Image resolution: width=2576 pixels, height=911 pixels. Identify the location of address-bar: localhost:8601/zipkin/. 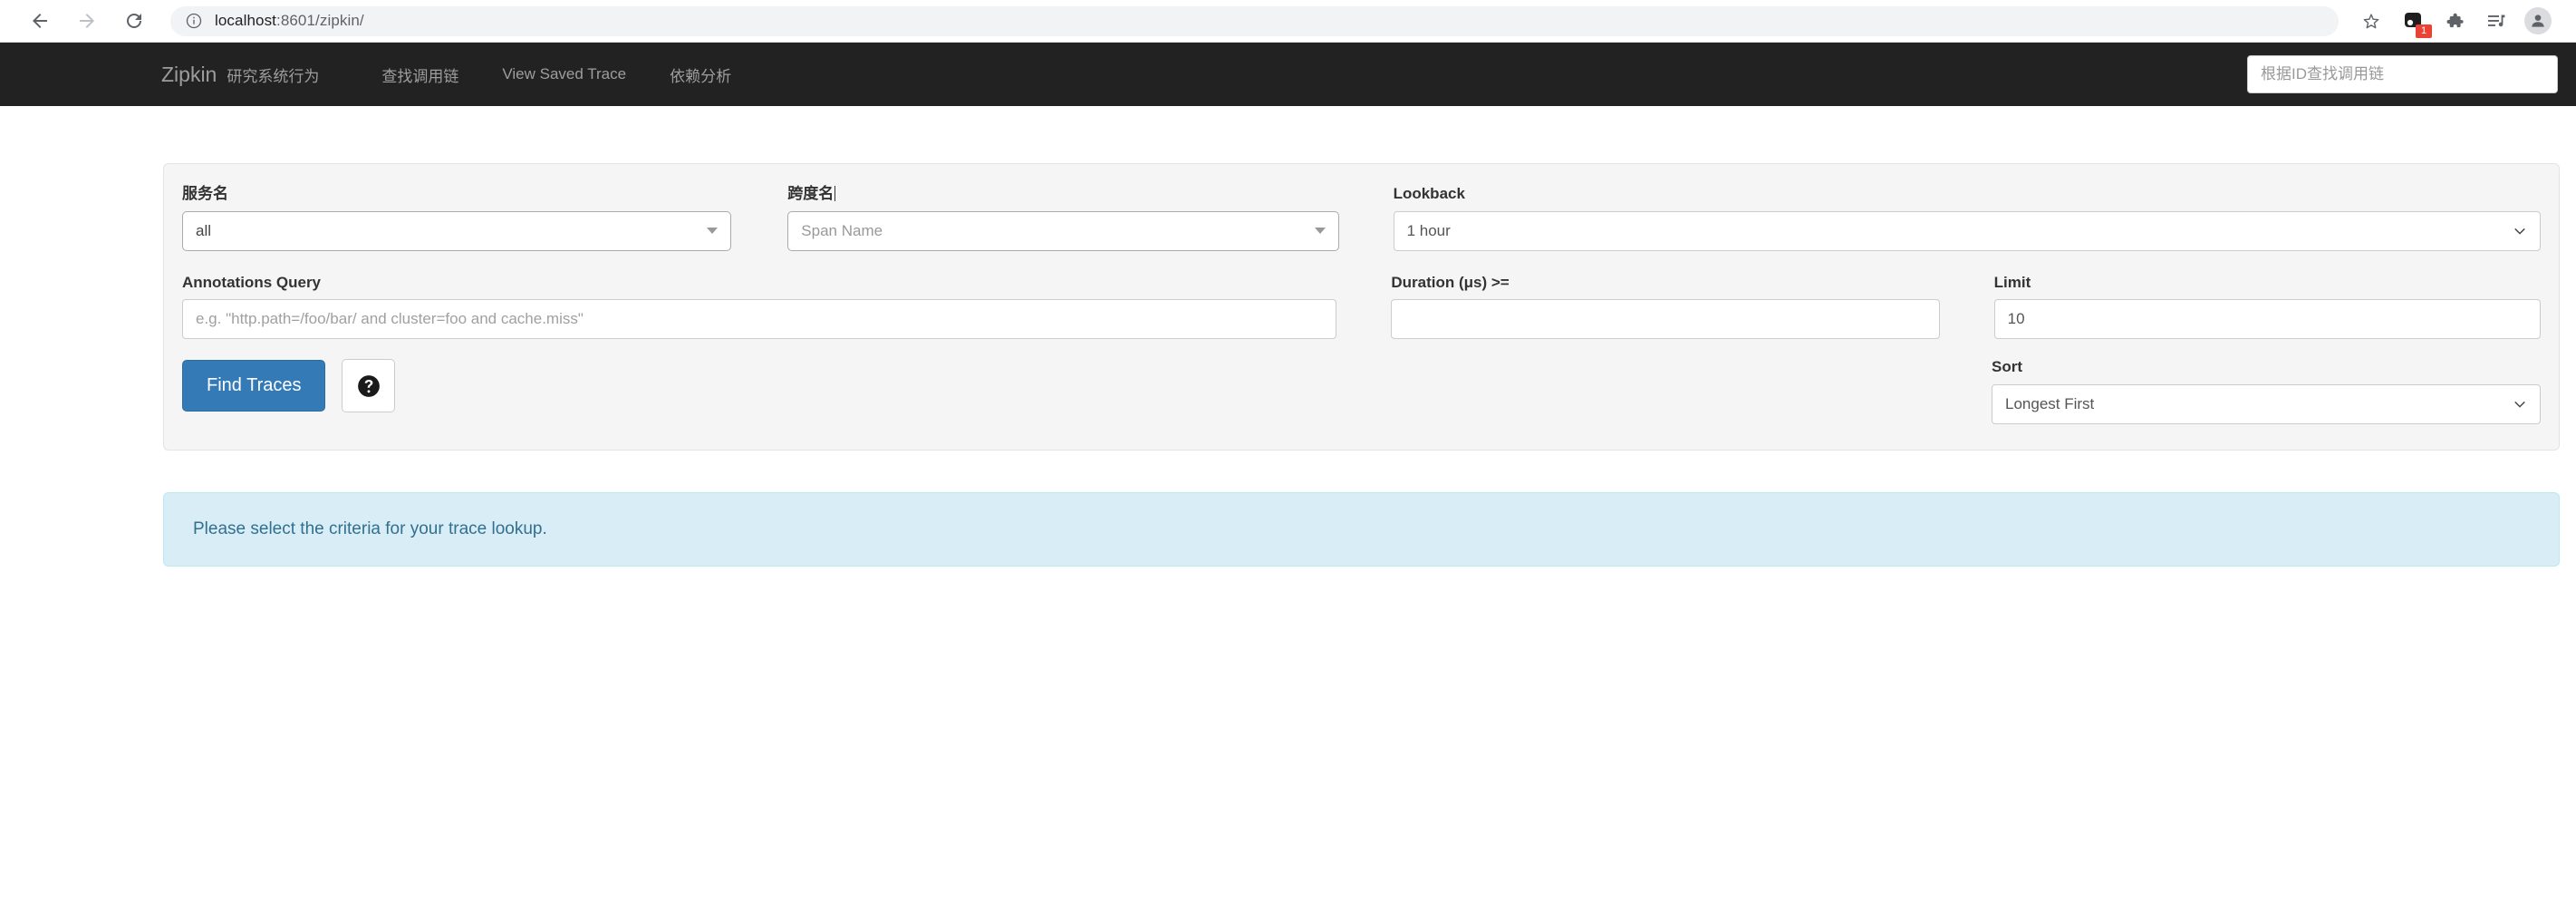
(1254, 20).